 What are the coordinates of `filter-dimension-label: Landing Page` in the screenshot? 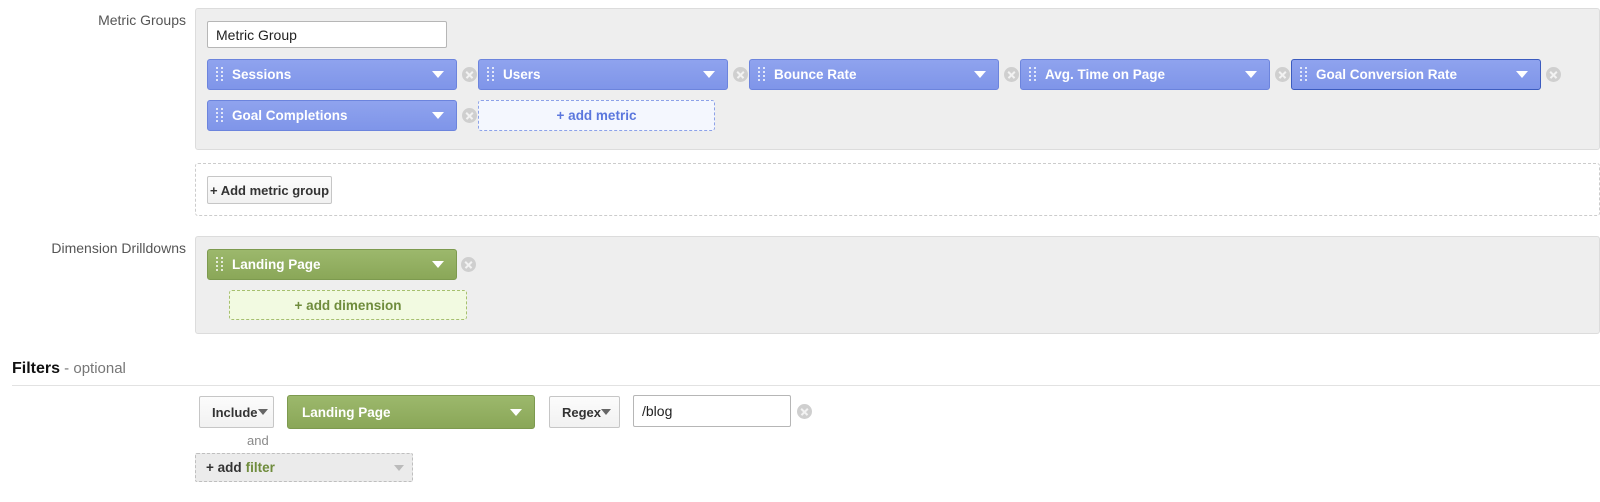 It's located at (346, 412).